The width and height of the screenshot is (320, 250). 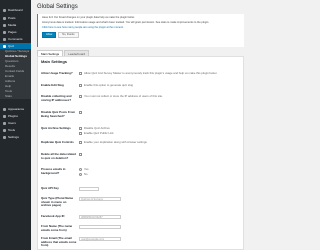 What do you see at coordinates (12, 31) in the screenshot?
I see `sidebar-item-label: Pages` at bounding box center [12, 31].